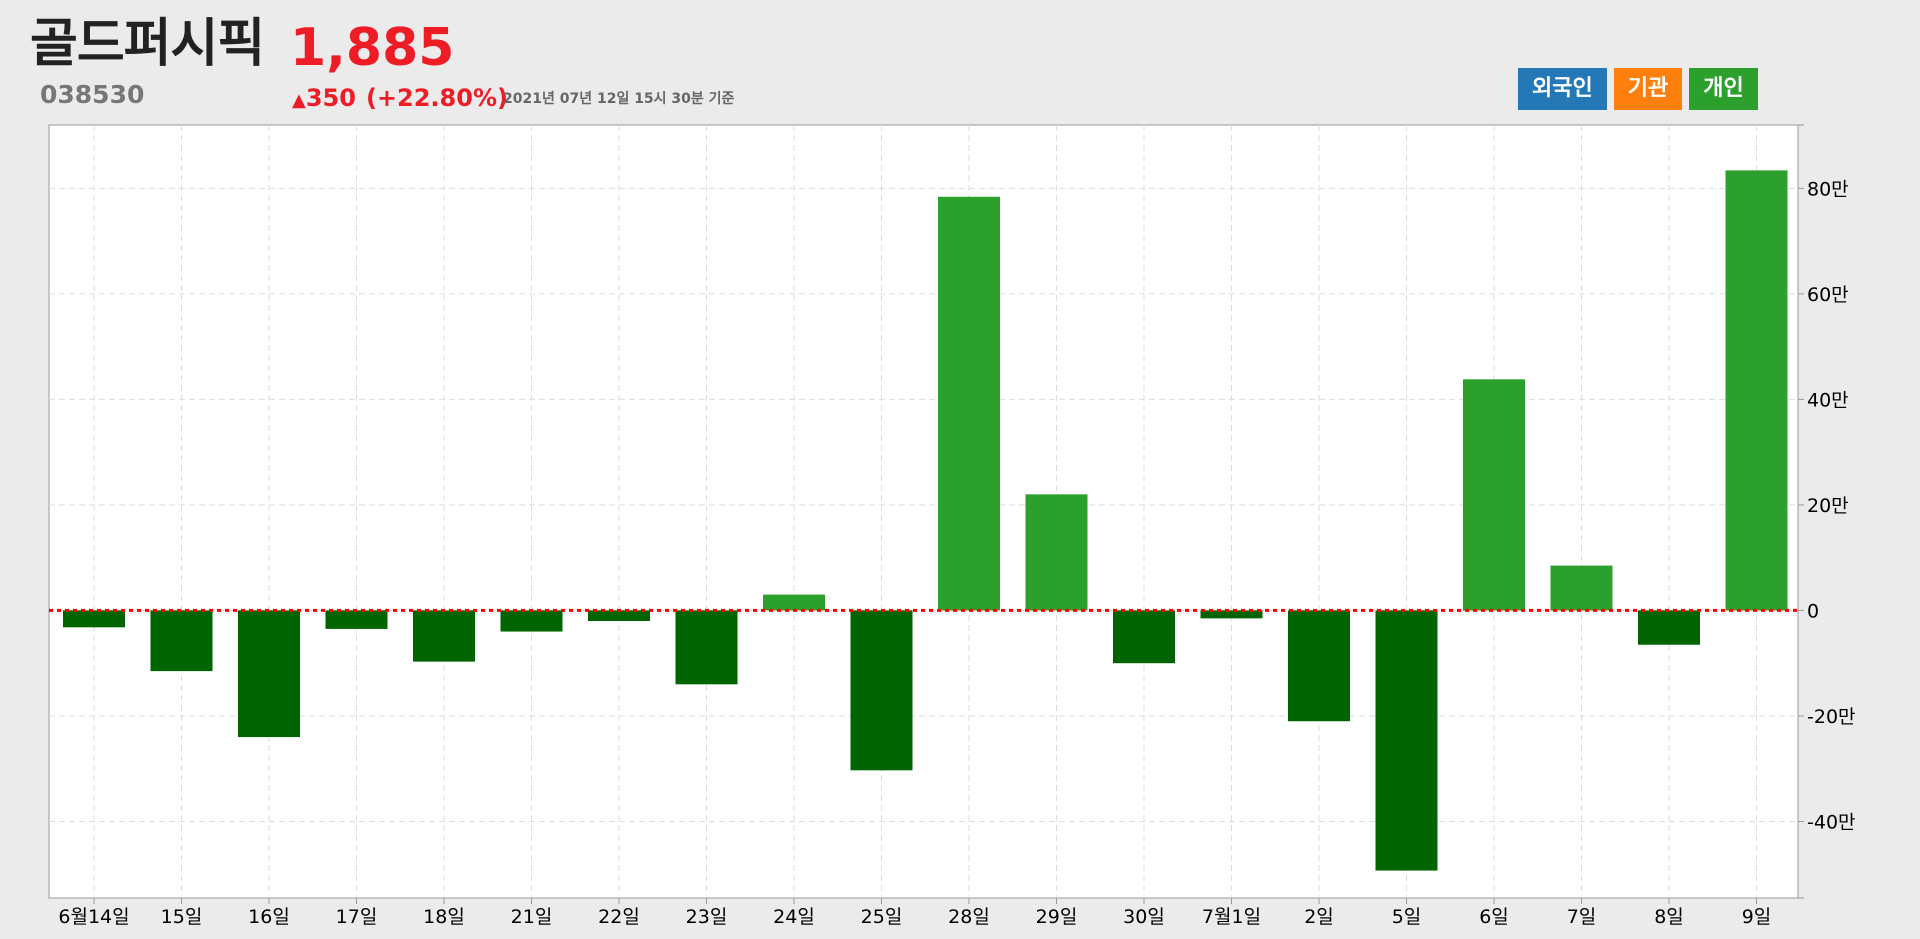 The width and height of the screenshot is (1920, 939). Describe the element at coordinates (93, 917) in the screenshot. I see `x-tick-label: 6월14일` at that location.